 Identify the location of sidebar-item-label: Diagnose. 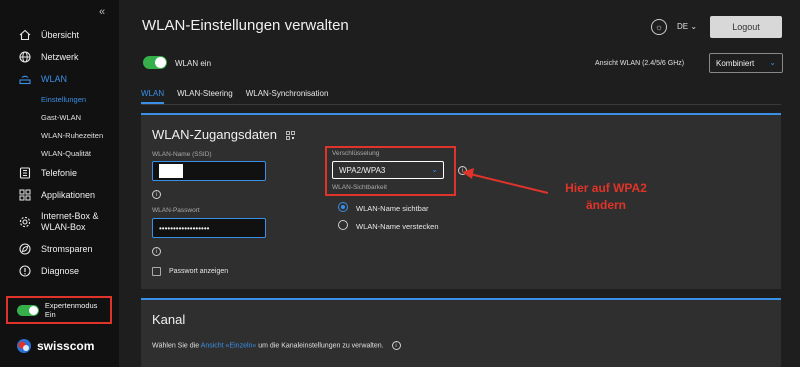
(60, 271).